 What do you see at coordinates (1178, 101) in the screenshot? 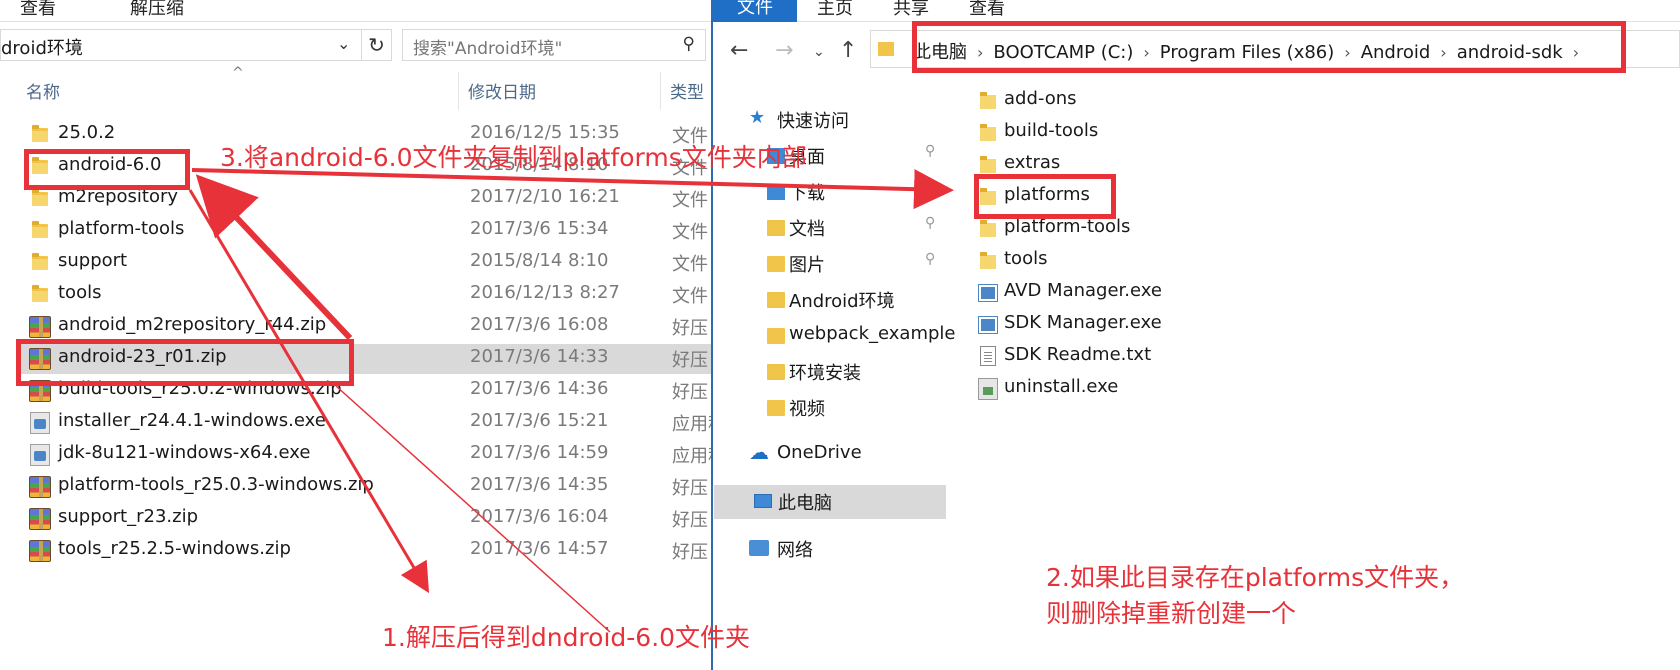
I see `file-row-add-ons: add-ons` at bounding box center [1178, 101].